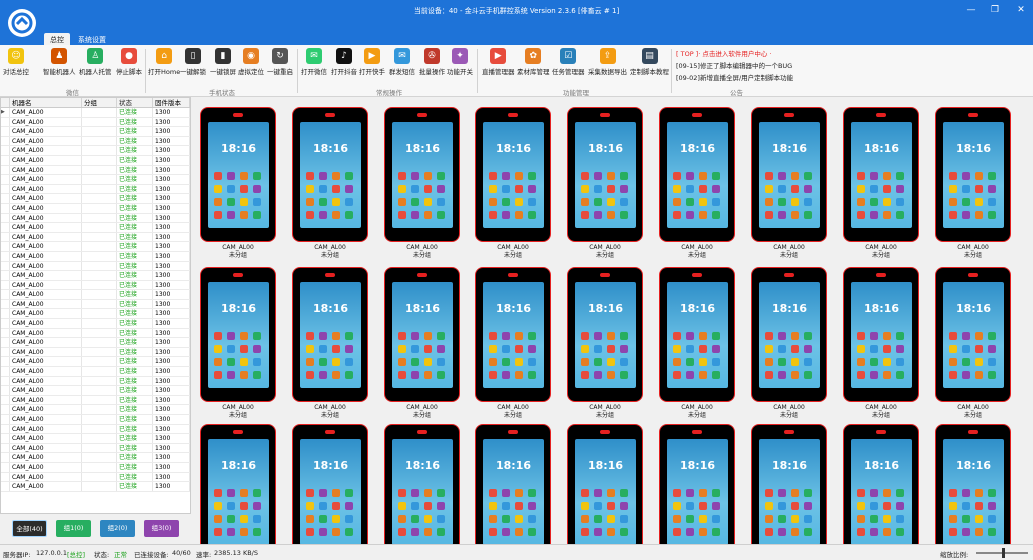  Describe the element at coordinates (498, 62) in the screenshot. I see `ribbon-button-15: ▶ 直播管理器` at that location.